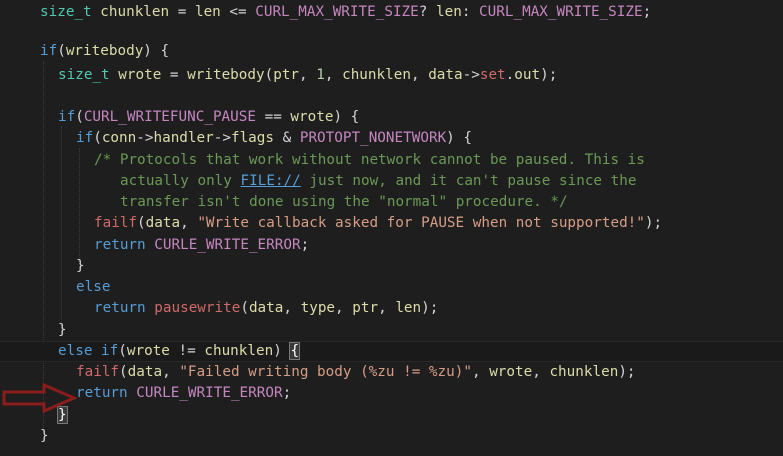  What do you see at coordinates (468, 181) in the screenshot?
I see `code-comment: just now, and it can't pause since the` at bounding box center [468, 181].